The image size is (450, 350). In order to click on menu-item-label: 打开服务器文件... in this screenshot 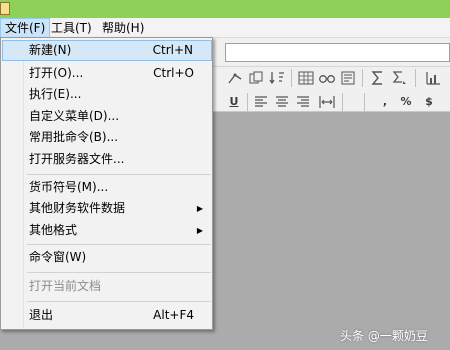, I will do `click(77, 159)`.